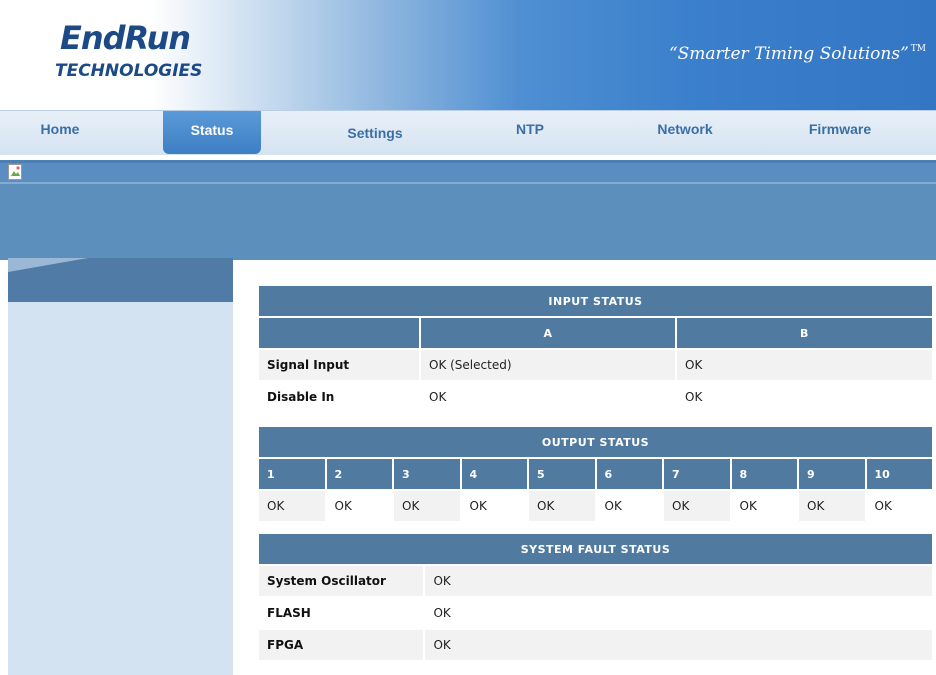 The height and width of the screenshot is (675, 936). I want to click on input-status-title: INPUT STATUS, so click(595, 301).